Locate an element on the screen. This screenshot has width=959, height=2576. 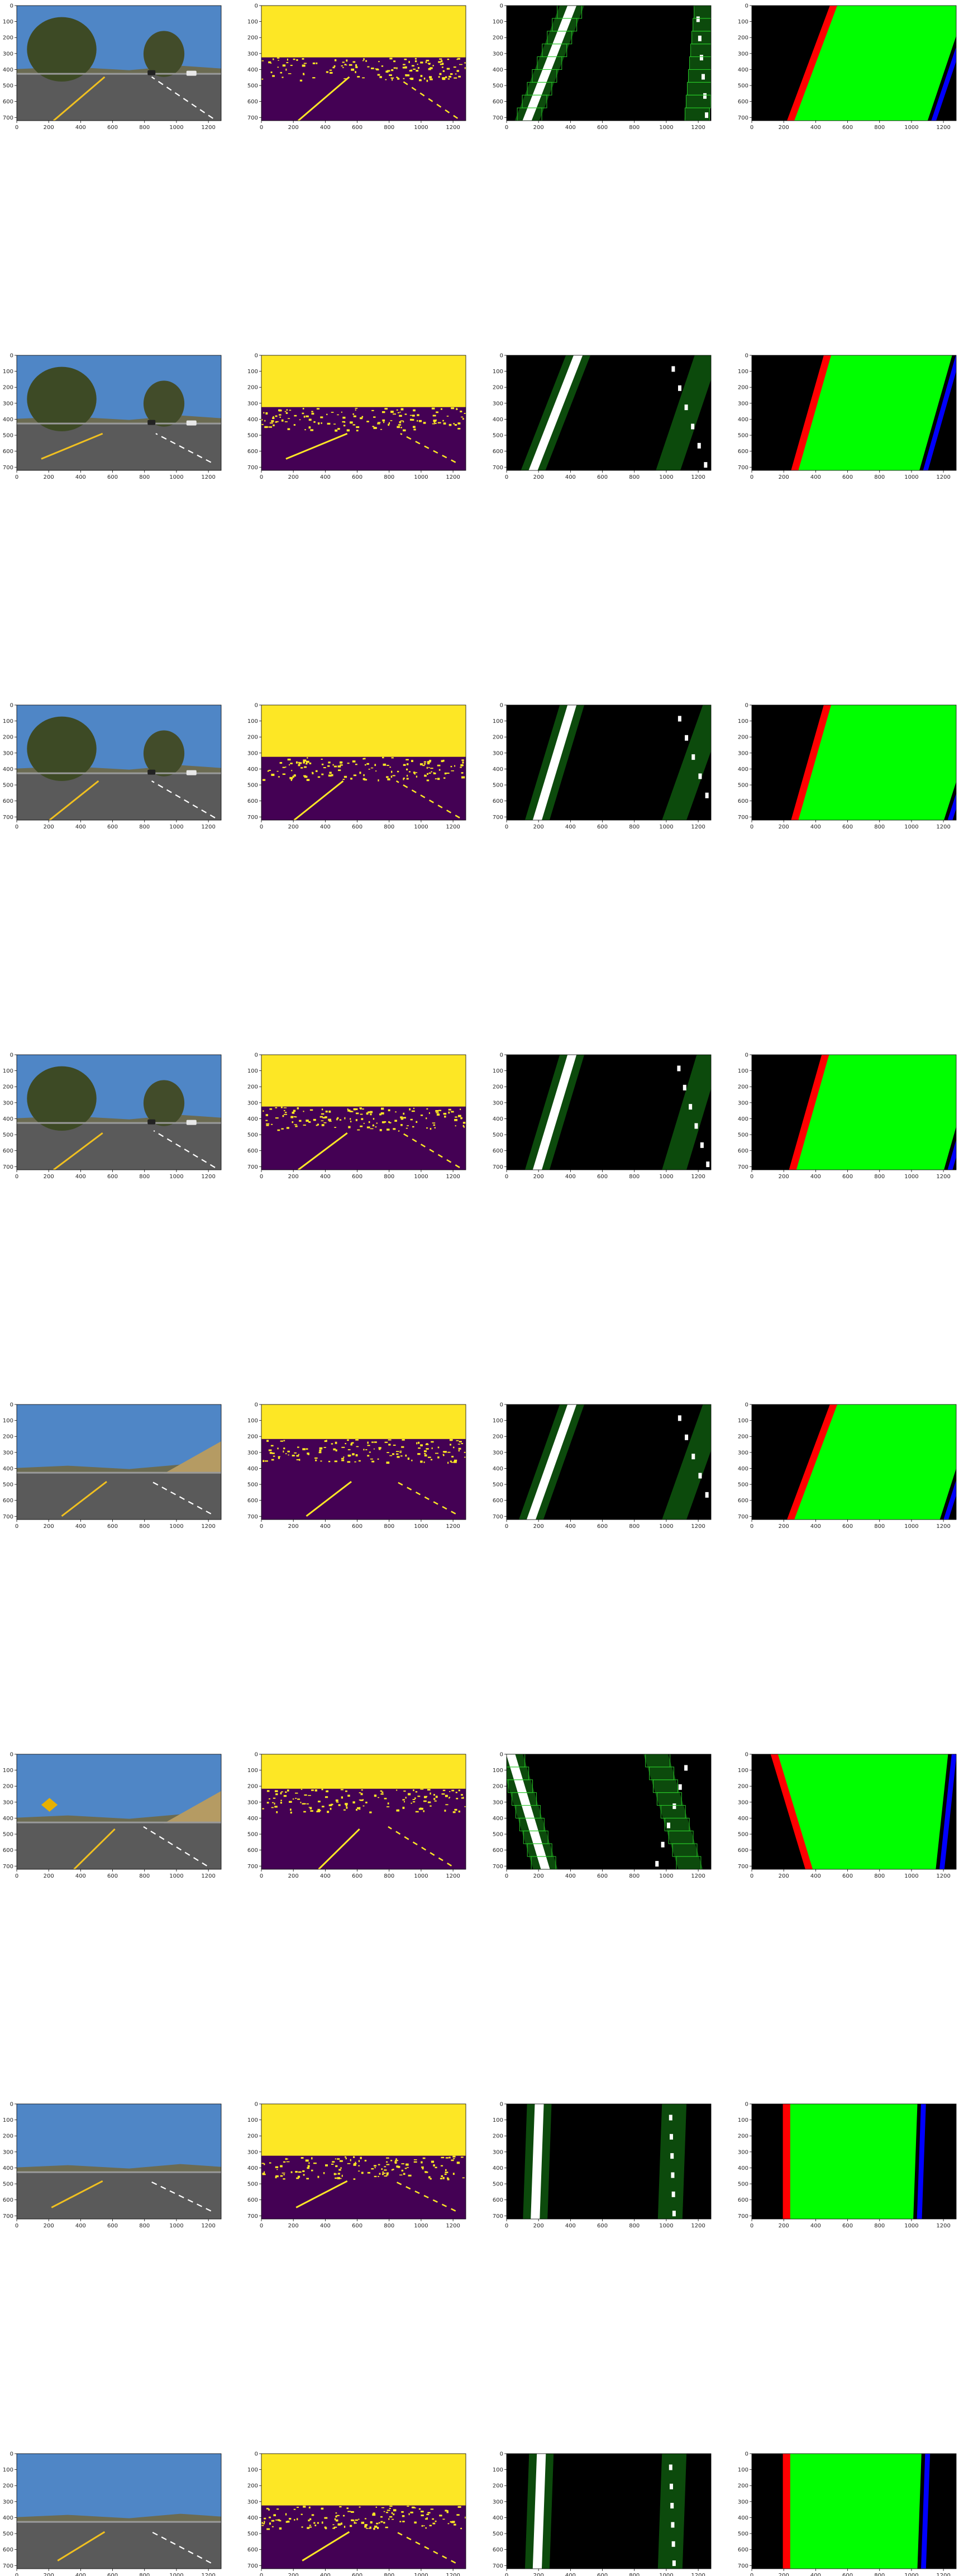
y-tick-label: 700 is located at coordinates (743, 118).